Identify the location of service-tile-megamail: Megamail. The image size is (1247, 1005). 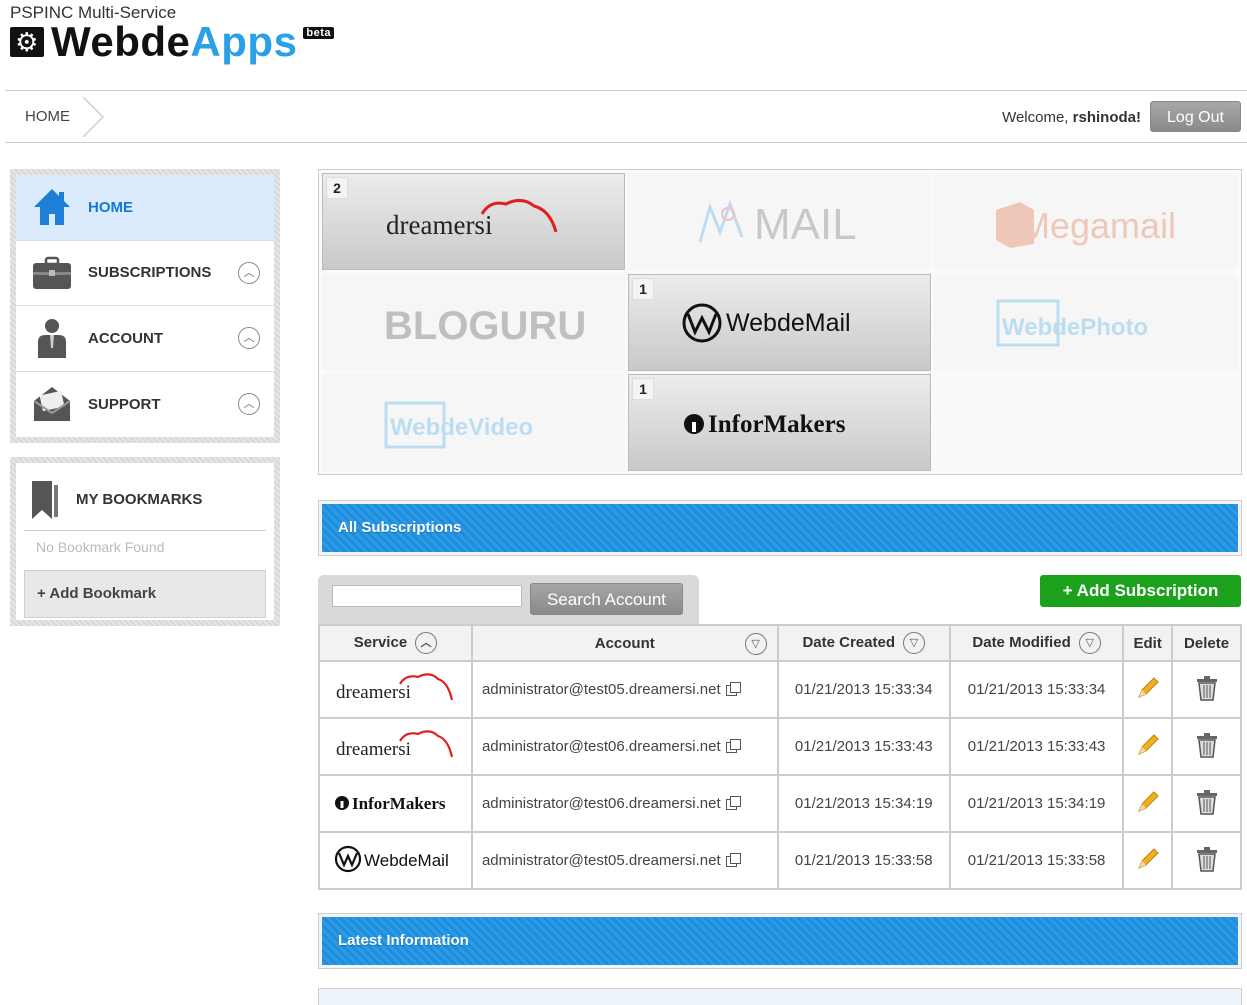
(1085, 221).